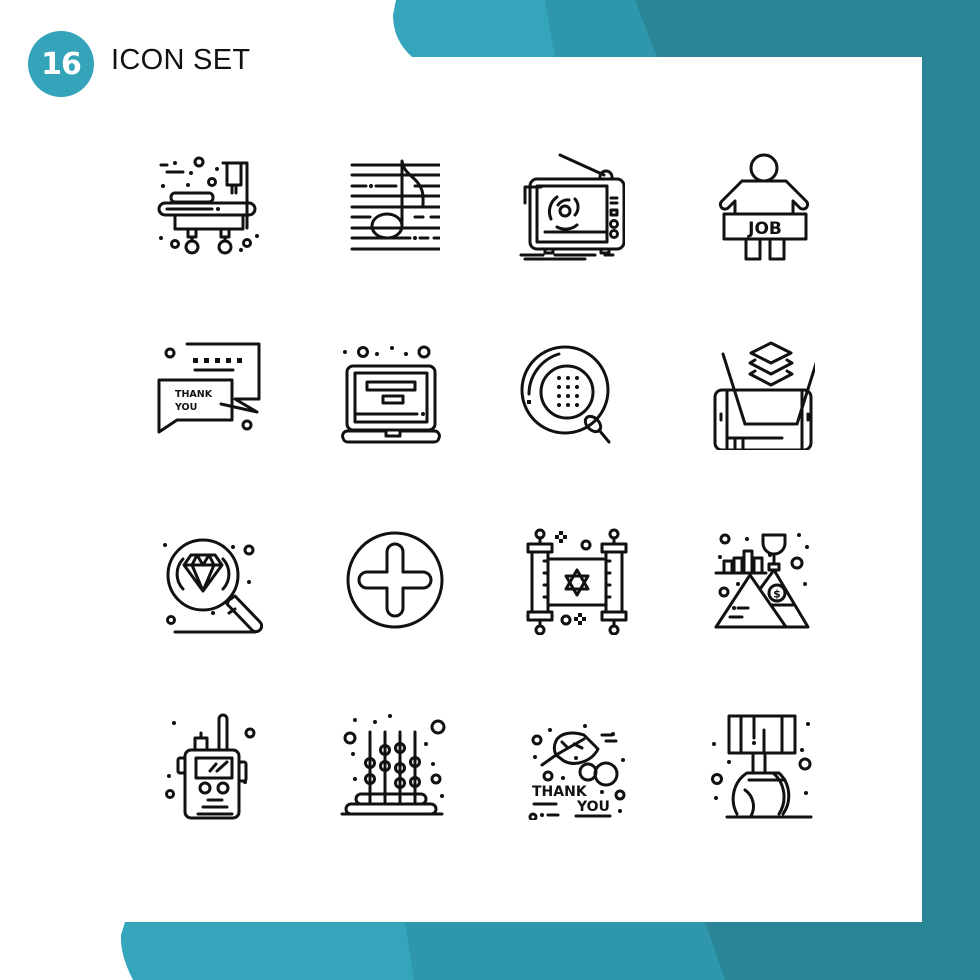 The height and width of the screenshot is (980, 980). Describe the element at coordinates (575, 765) in the screenshot. I see `thank-you-leaf-icon: THANK YOU` at that location.